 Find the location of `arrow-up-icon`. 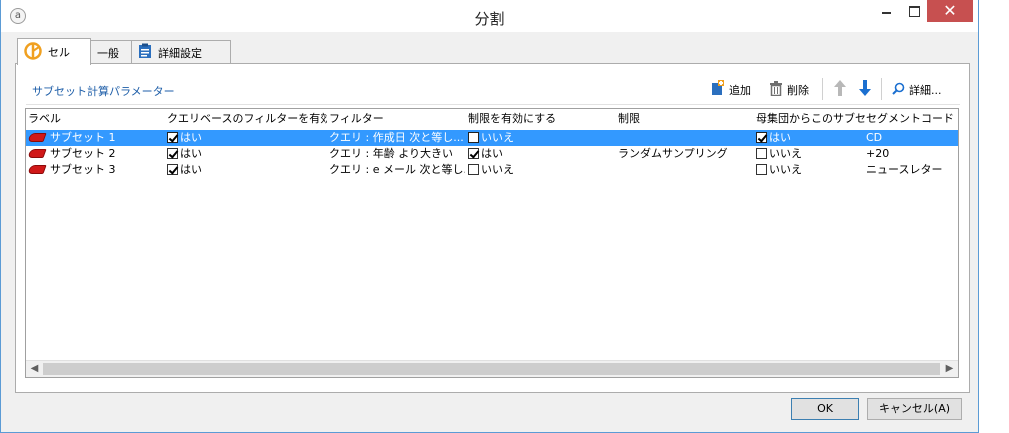

arrow-up-icon is located at coordinates (840, 90).